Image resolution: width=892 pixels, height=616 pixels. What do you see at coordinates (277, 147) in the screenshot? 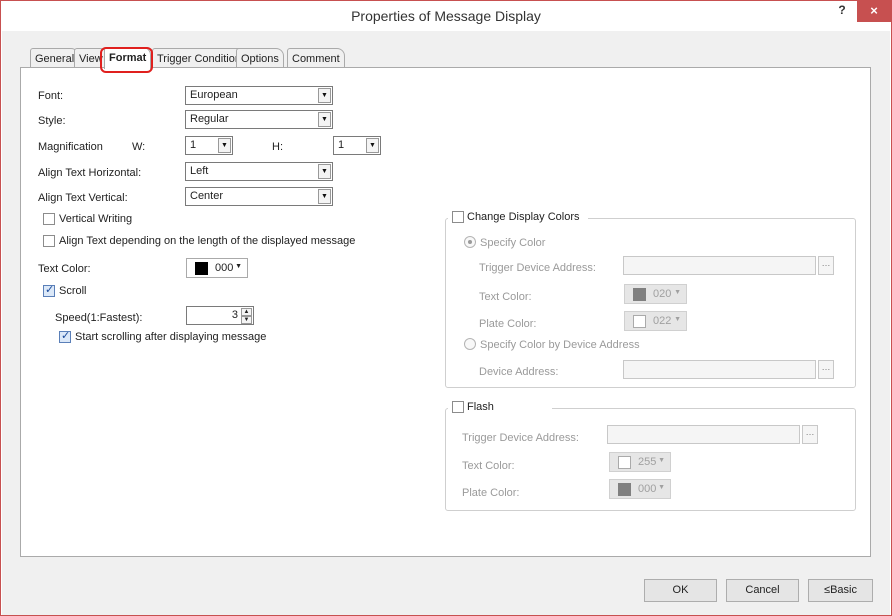
I see `height-label: H:` at bounding box center [277, 147].